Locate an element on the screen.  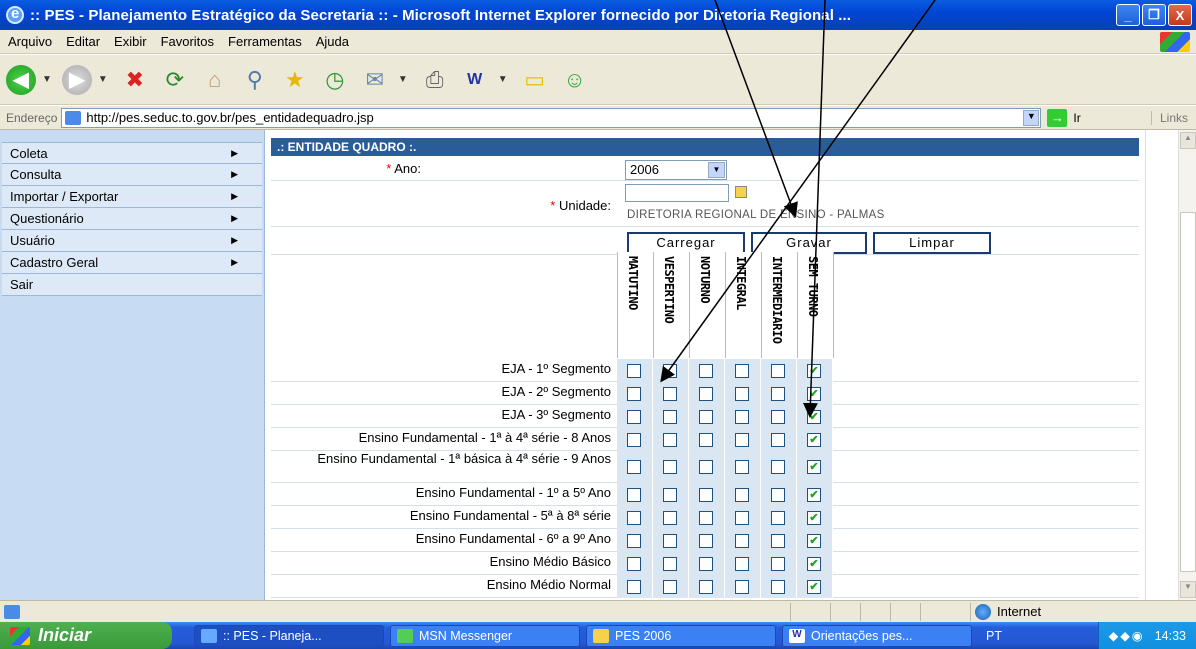
chevron-down-icon: ▼ is located at coordinates (716, 170).